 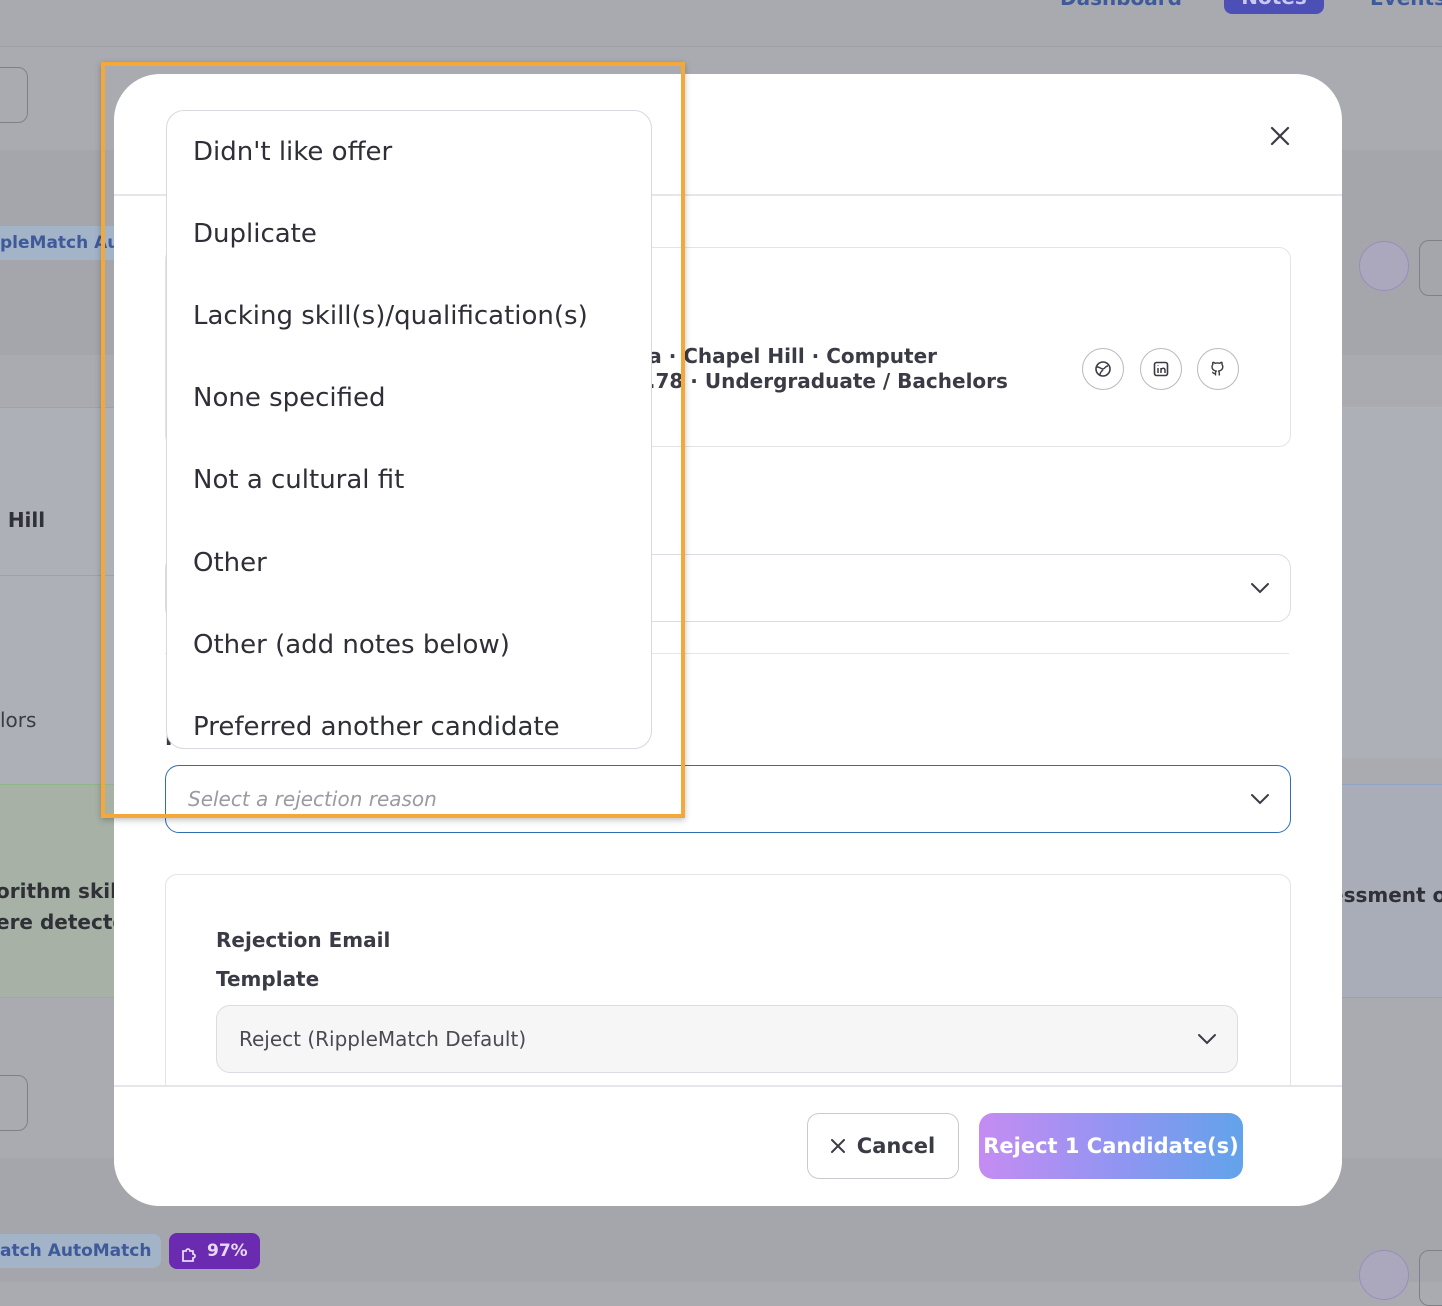 I want to click on close-button, so click(x=1280, y=136).